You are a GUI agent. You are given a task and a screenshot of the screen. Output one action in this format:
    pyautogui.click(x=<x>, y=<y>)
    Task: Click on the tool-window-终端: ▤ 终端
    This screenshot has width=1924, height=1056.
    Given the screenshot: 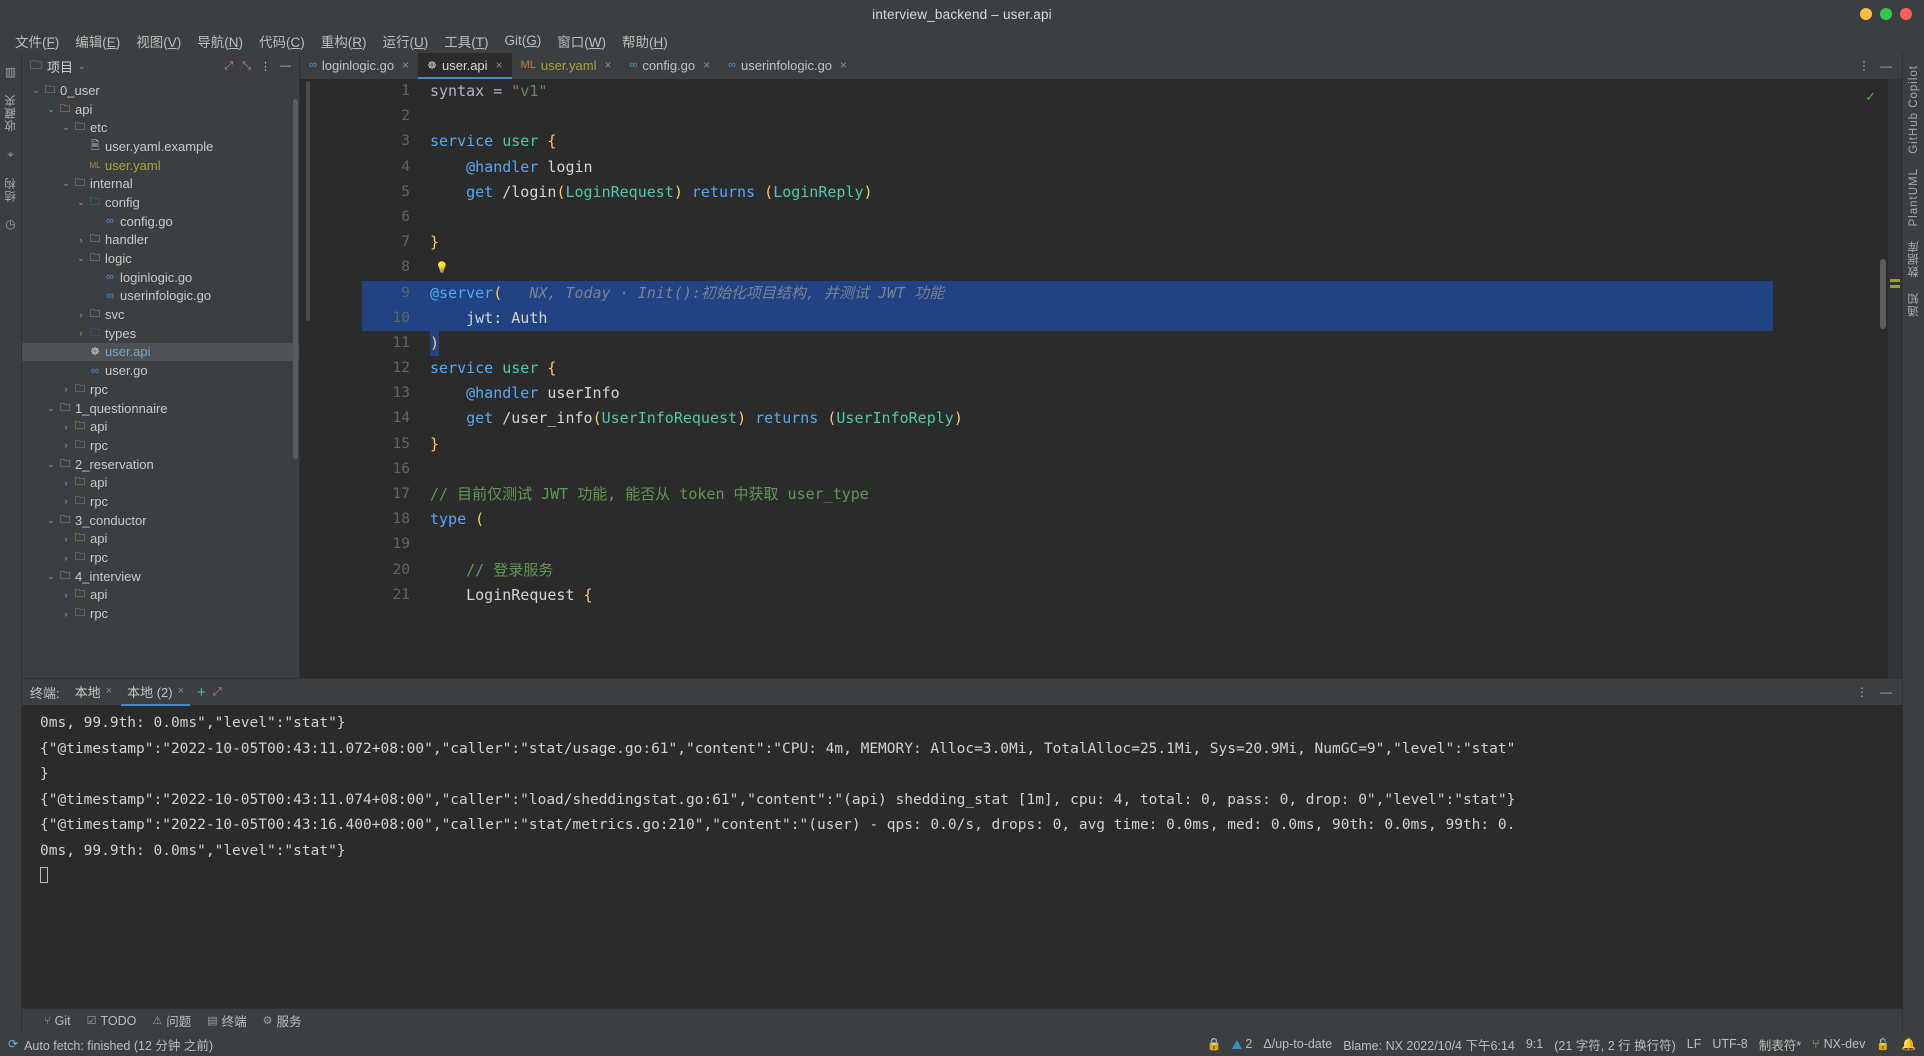 What is the action you would take?
    pyautogui.click(x=226, y=1020)
    